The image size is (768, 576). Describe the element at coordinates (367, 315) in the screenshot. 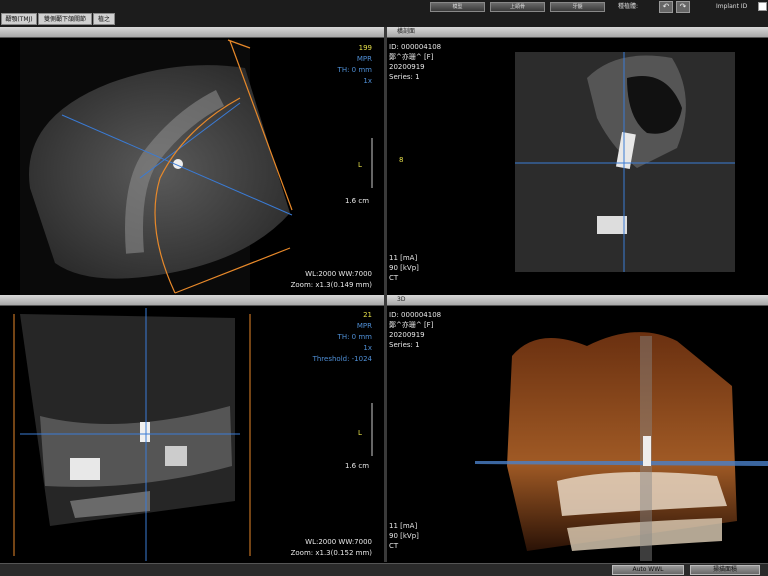

I see `panoramic-slice-number: 21` at that location.